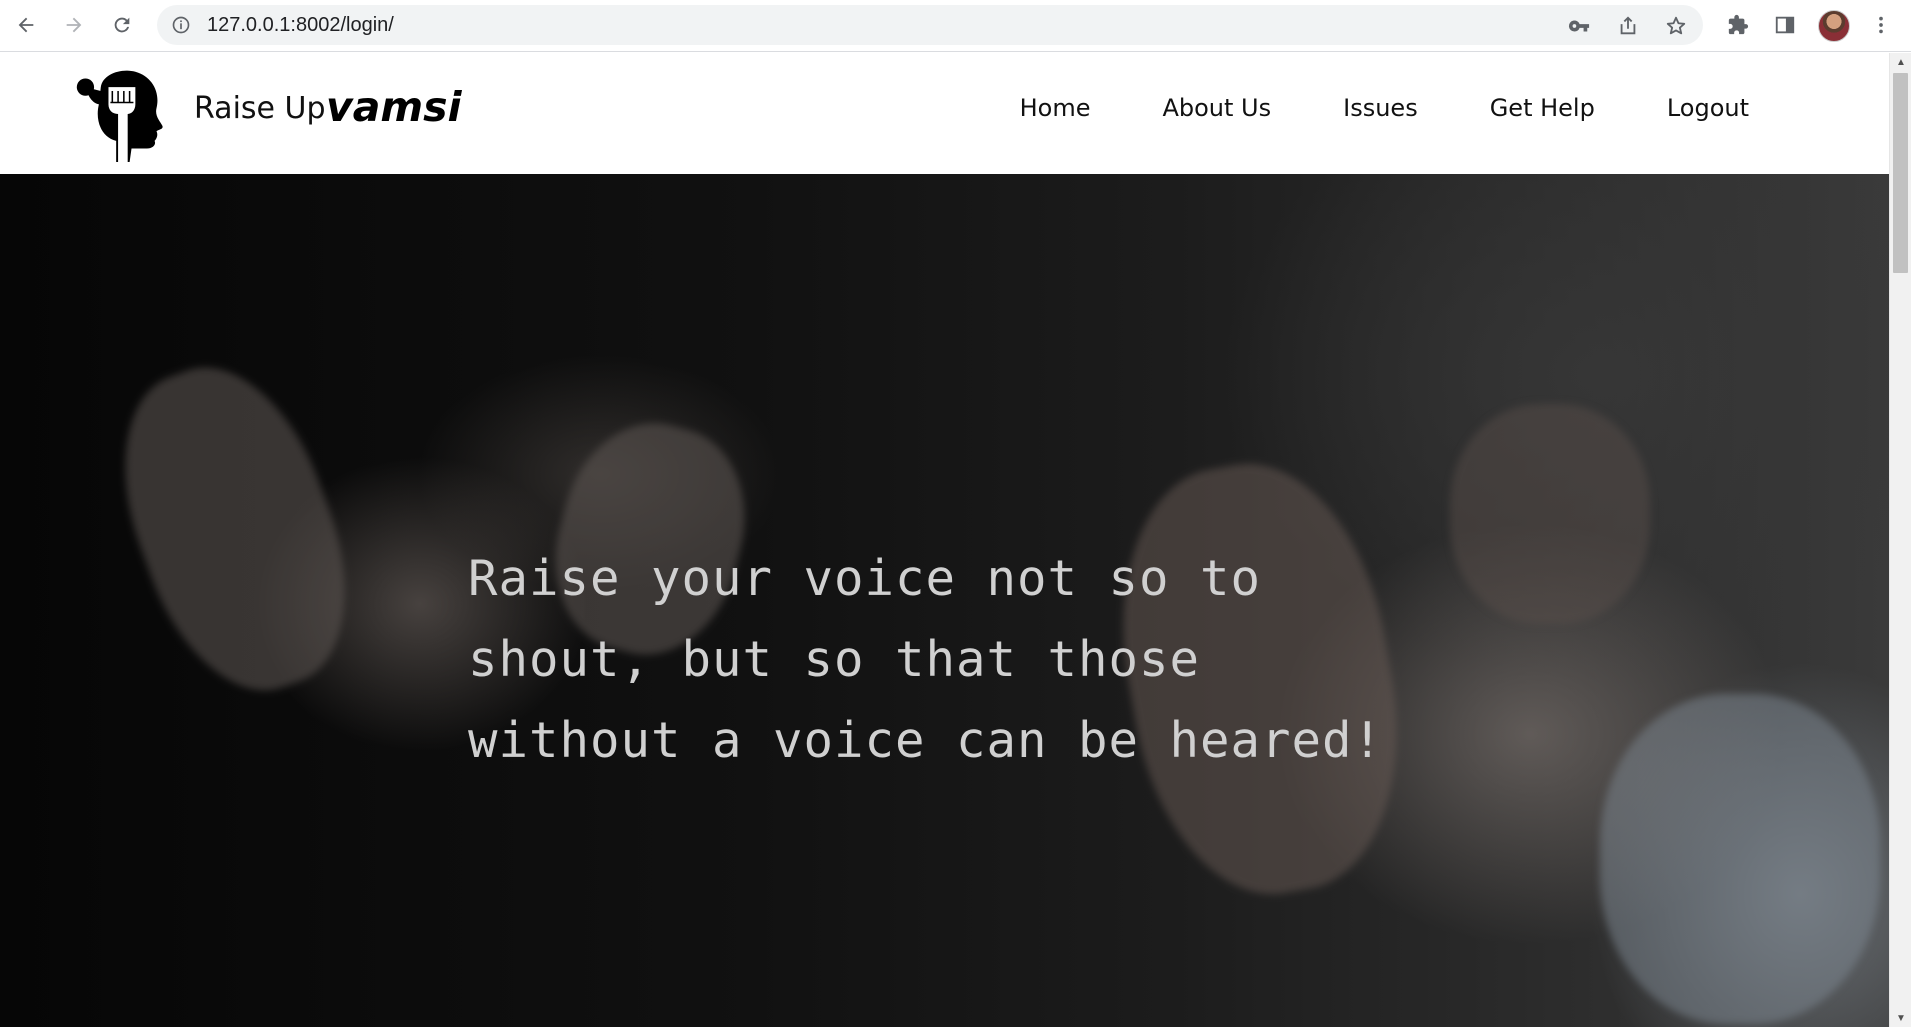  What do you see at coordinates (1900, 1018) in the screenshot?
I see `scroll-down-arrow-icon: ▼` at bounding box center [1900, 1018].